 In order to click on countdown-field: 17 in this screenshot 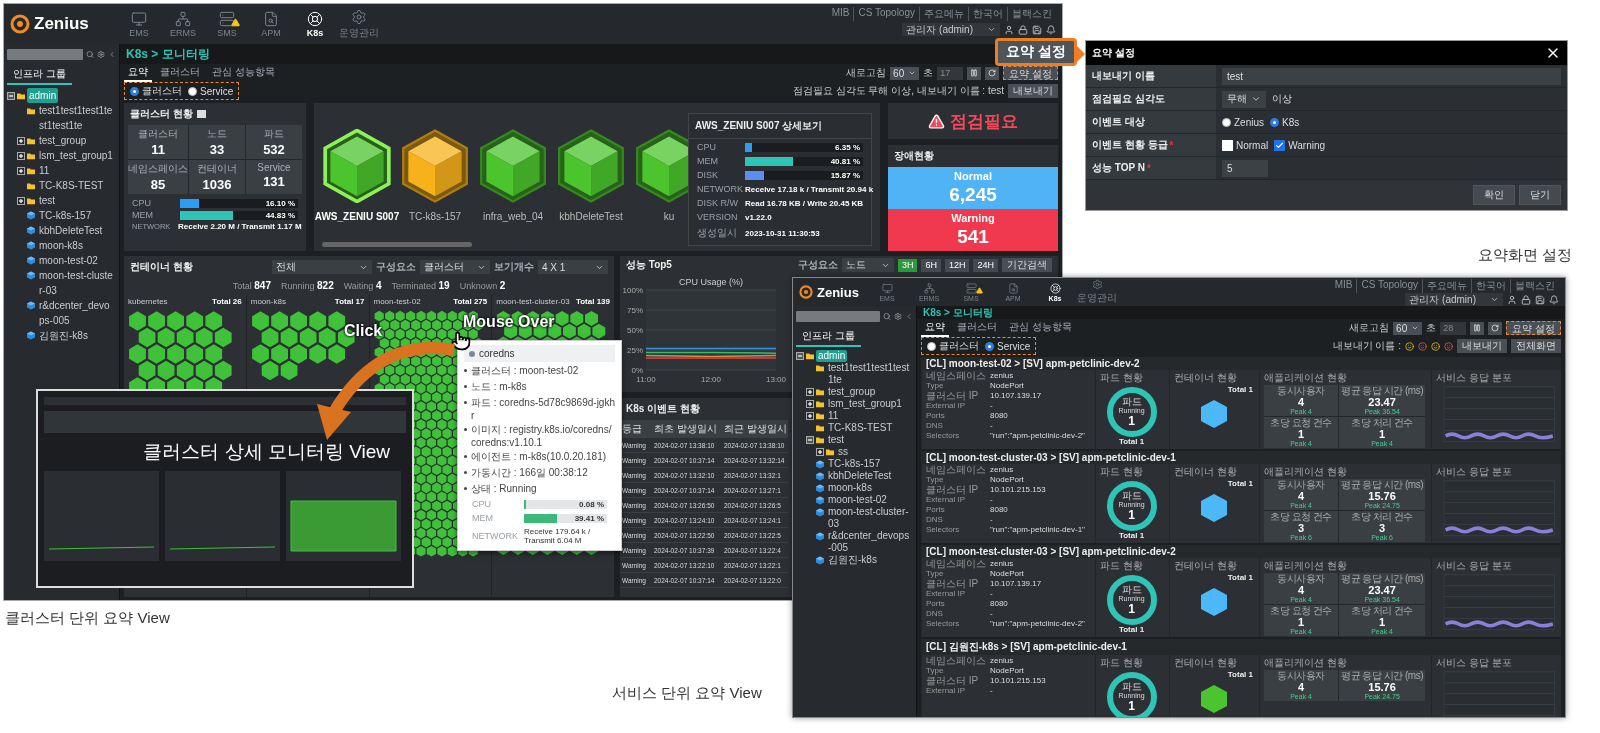, I will do `click(950, 73)`.